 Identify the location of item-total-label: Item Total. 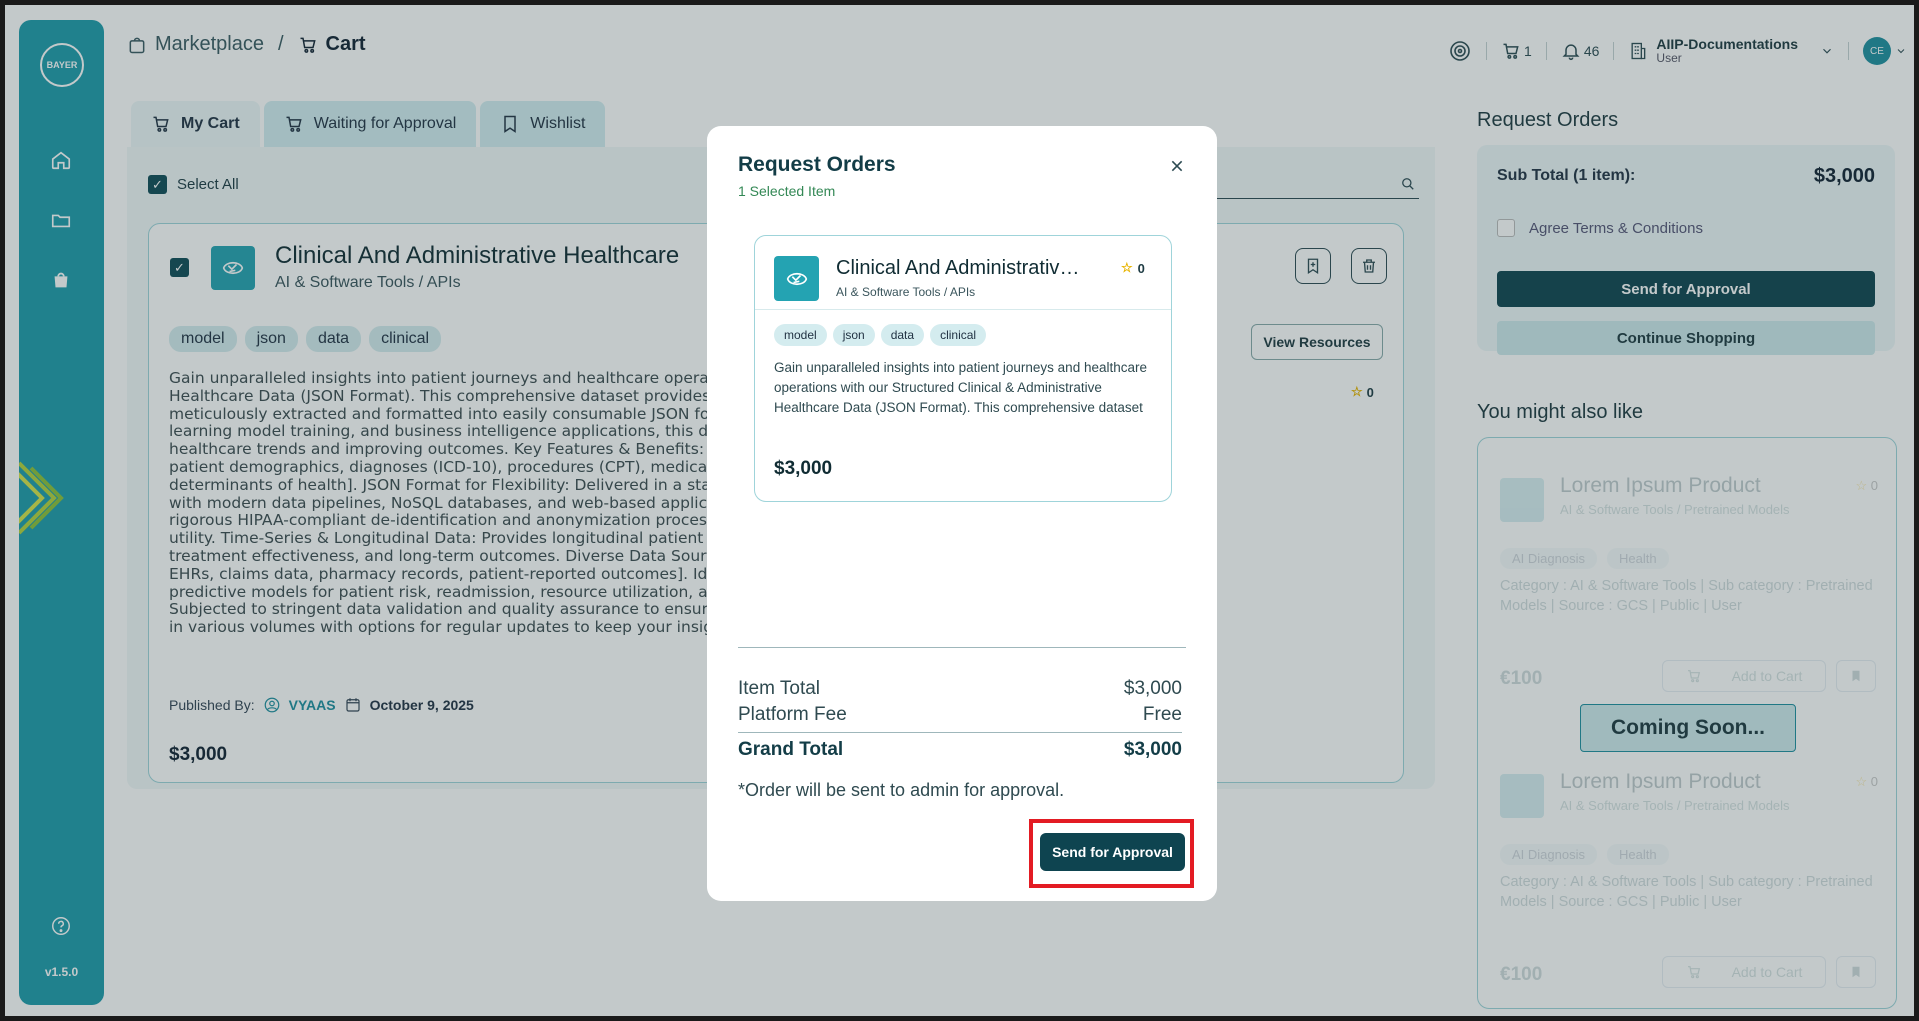
(779, 688).